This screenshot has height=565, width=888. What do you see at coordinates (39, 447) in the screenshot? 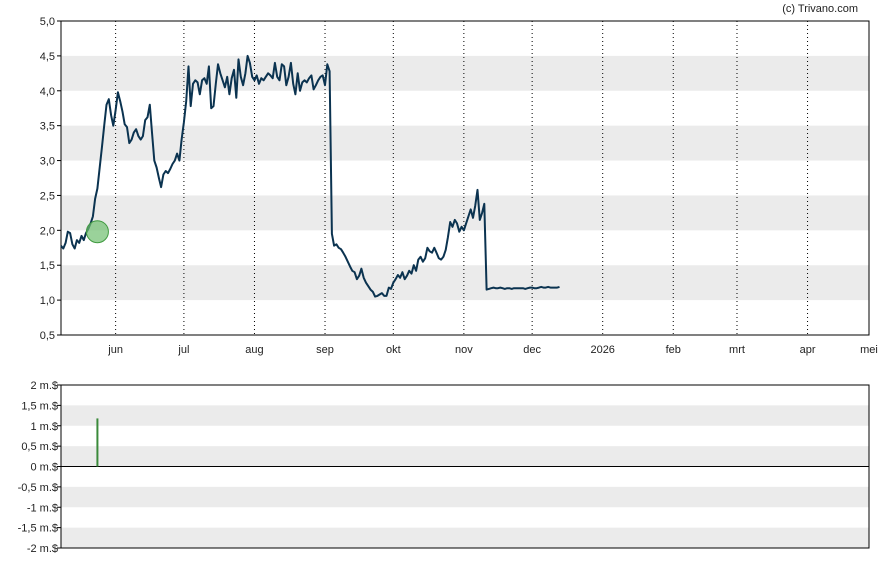
I see `volume-y-tick-label: 0,5 m.$` at bounding box center [39, 447].